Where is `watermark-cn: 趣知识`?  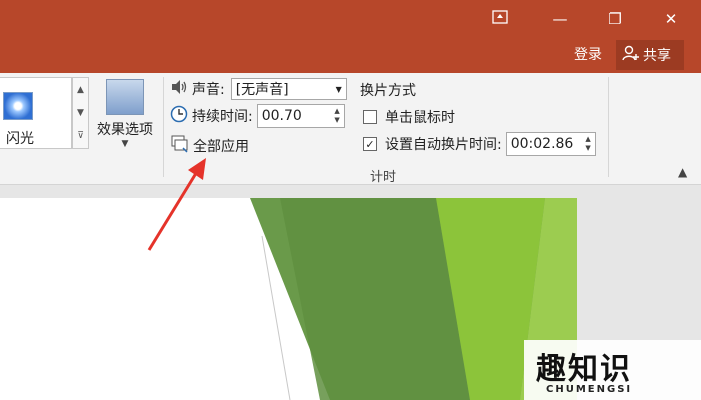
watermark-cn: 趣知识 is located at coordinates (584, 369).